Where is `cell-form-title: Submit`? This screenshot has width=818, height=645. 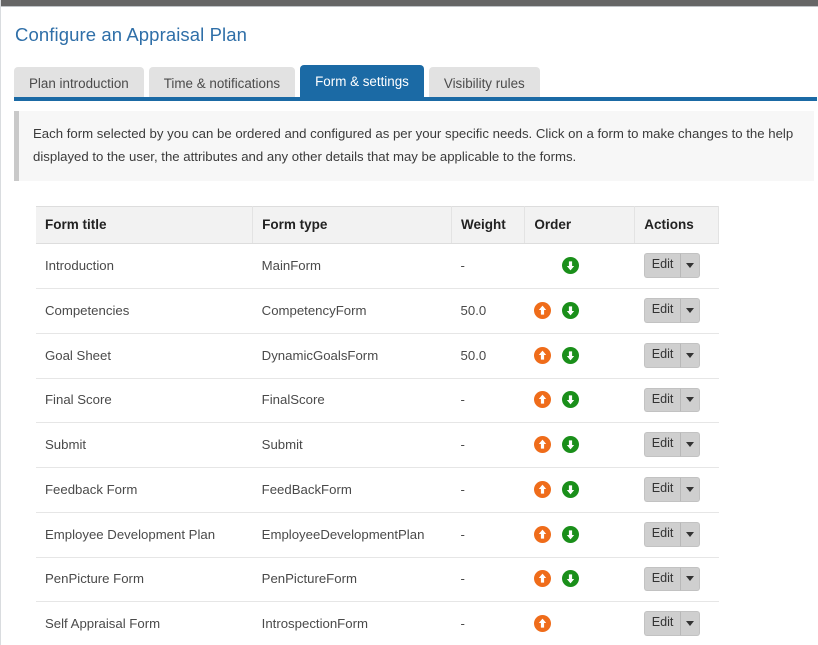 cell-form-title: Submit is located at coordinates (144, 445).